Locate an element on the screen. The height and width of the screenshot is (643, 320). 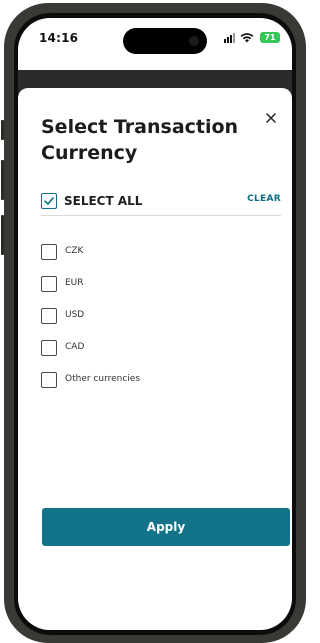
select-all-row: SELECT ALL CLEAR is located at coordinates (161, 202).